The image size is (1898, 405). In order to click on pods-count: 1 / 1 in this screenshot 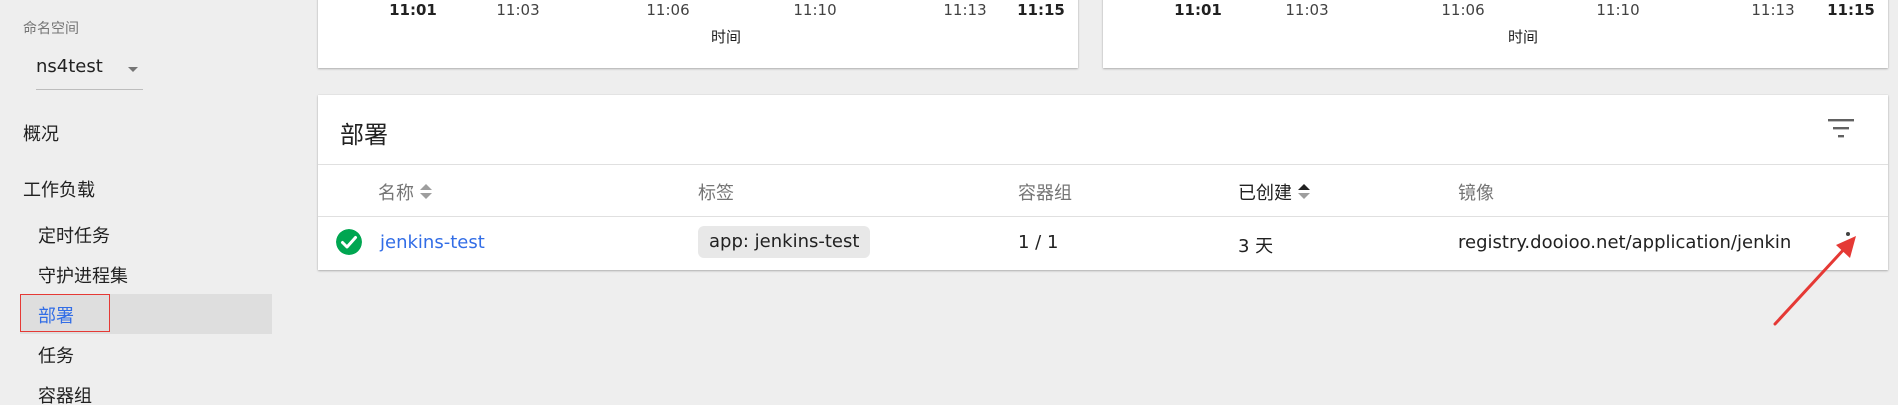, I will do `click(1038, 242)`.